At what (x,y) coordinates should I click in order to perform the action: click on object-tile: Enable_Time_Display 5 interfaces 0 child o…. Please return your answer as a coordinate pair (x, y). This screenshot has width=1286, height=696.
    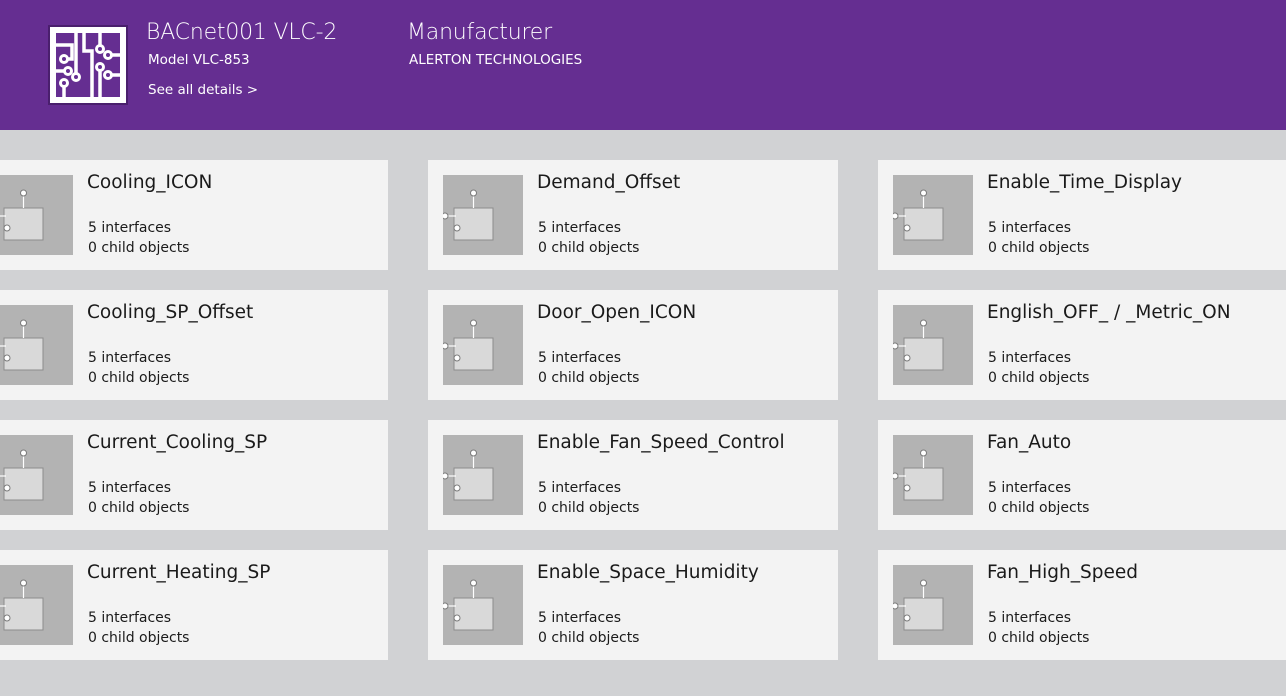
    Looking at the image, I should click on (1082, 215).